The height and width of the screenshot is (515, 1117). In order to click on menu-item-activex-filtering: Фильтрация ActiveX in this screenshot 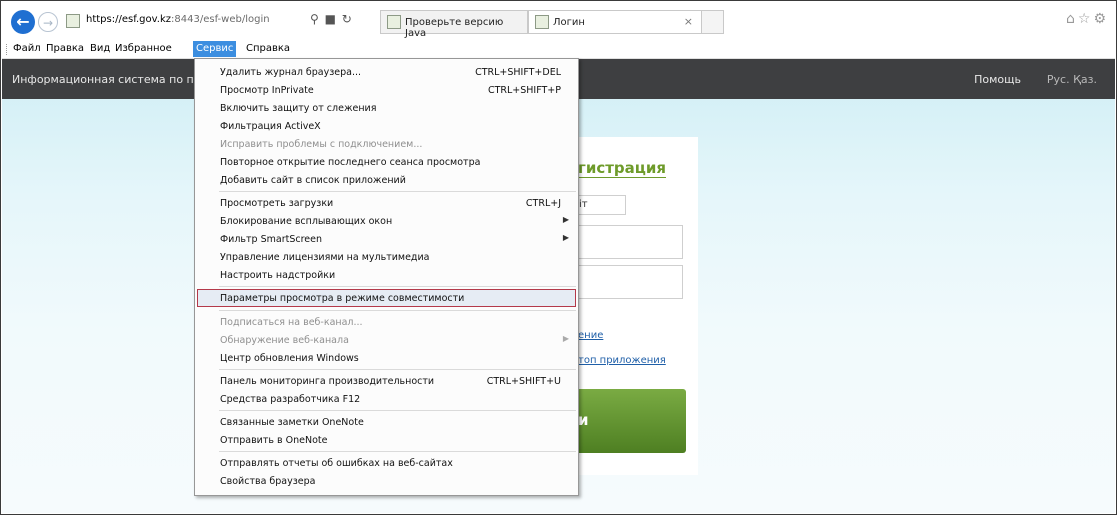, I will do `click(386, 126)`.